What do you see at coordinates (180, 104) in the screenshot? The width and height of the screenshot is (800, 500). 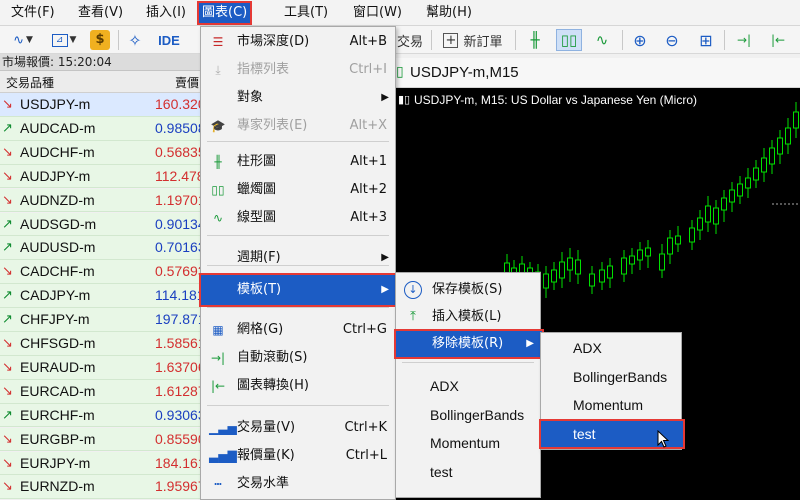 I see `bid-price: 160.320` at bounding box center [180, 104].